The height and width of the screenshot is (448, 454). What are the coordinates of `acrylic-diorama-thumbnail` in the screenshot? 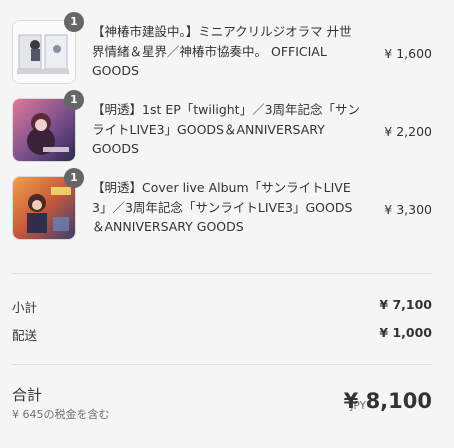 It's located at (44, 52).